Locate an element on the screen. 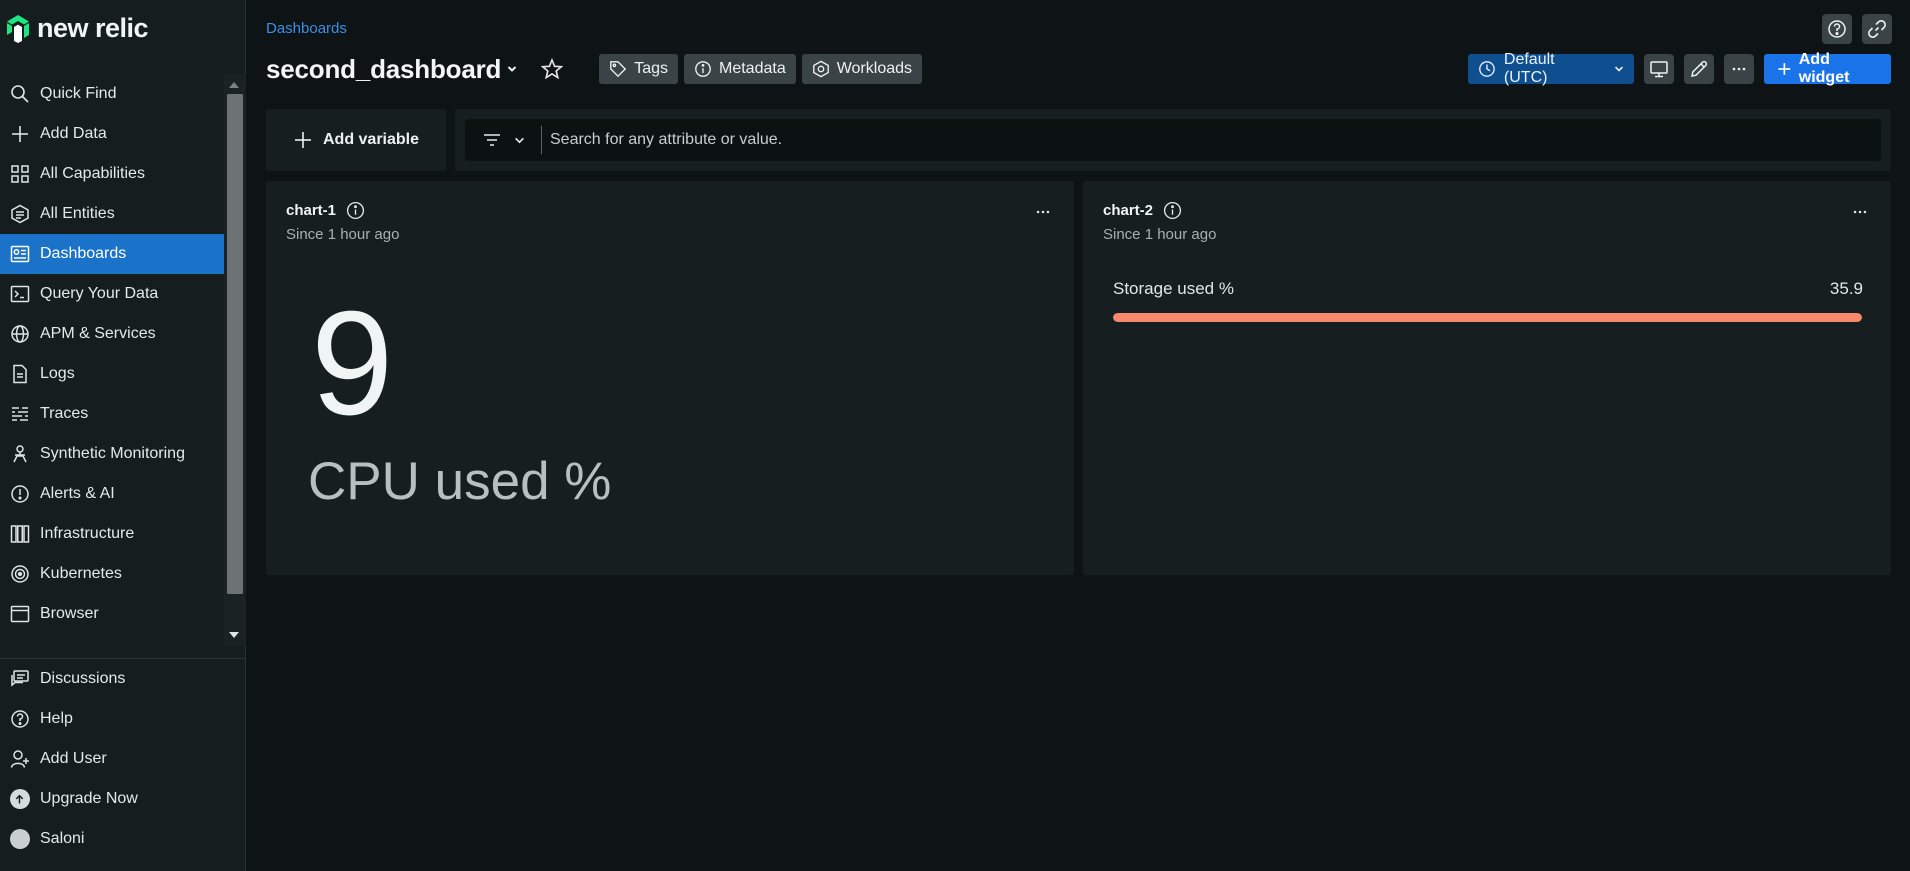 This screenshot has width=1910, height=871. tags-button: Tags is located at coordinates (638, 69).